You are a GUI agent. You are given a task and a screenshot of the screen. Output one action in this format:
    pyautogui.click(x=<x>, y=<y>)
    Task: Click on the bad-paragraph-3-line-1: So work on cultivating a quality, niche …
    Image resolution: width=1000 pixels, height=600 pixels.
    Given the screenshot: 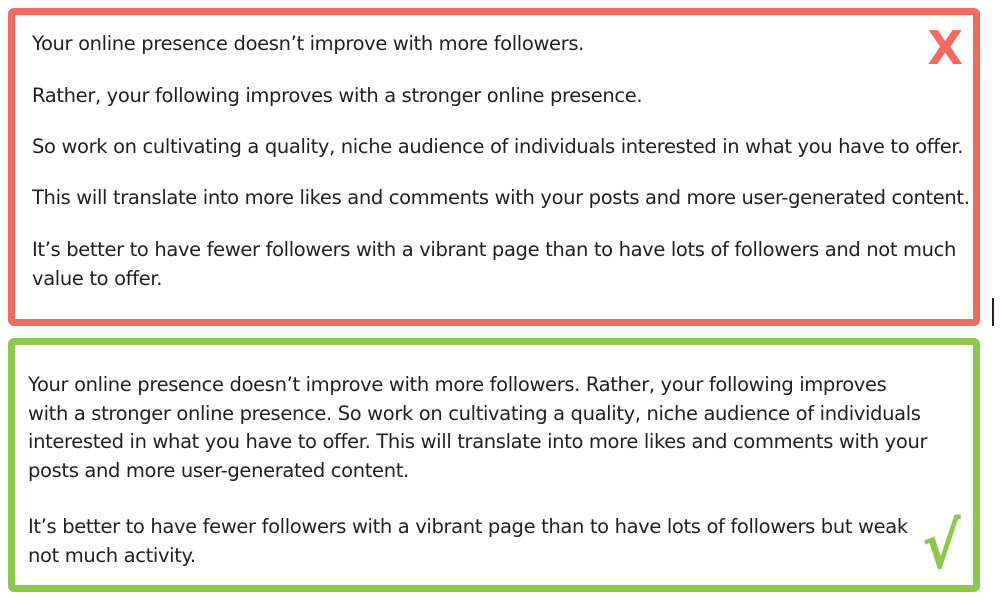 What is the action you would take?
    pyautogui.click(x=498, y=146)
    